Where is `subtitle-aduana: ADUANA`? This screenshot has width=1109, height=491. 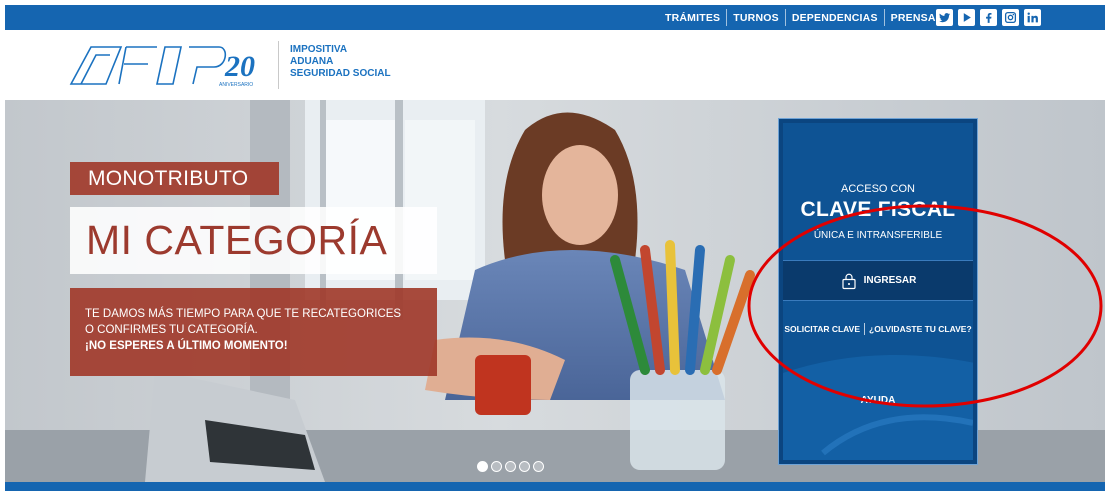 subtitle-aduana: ADUANA is located at coordinates (312, 61).